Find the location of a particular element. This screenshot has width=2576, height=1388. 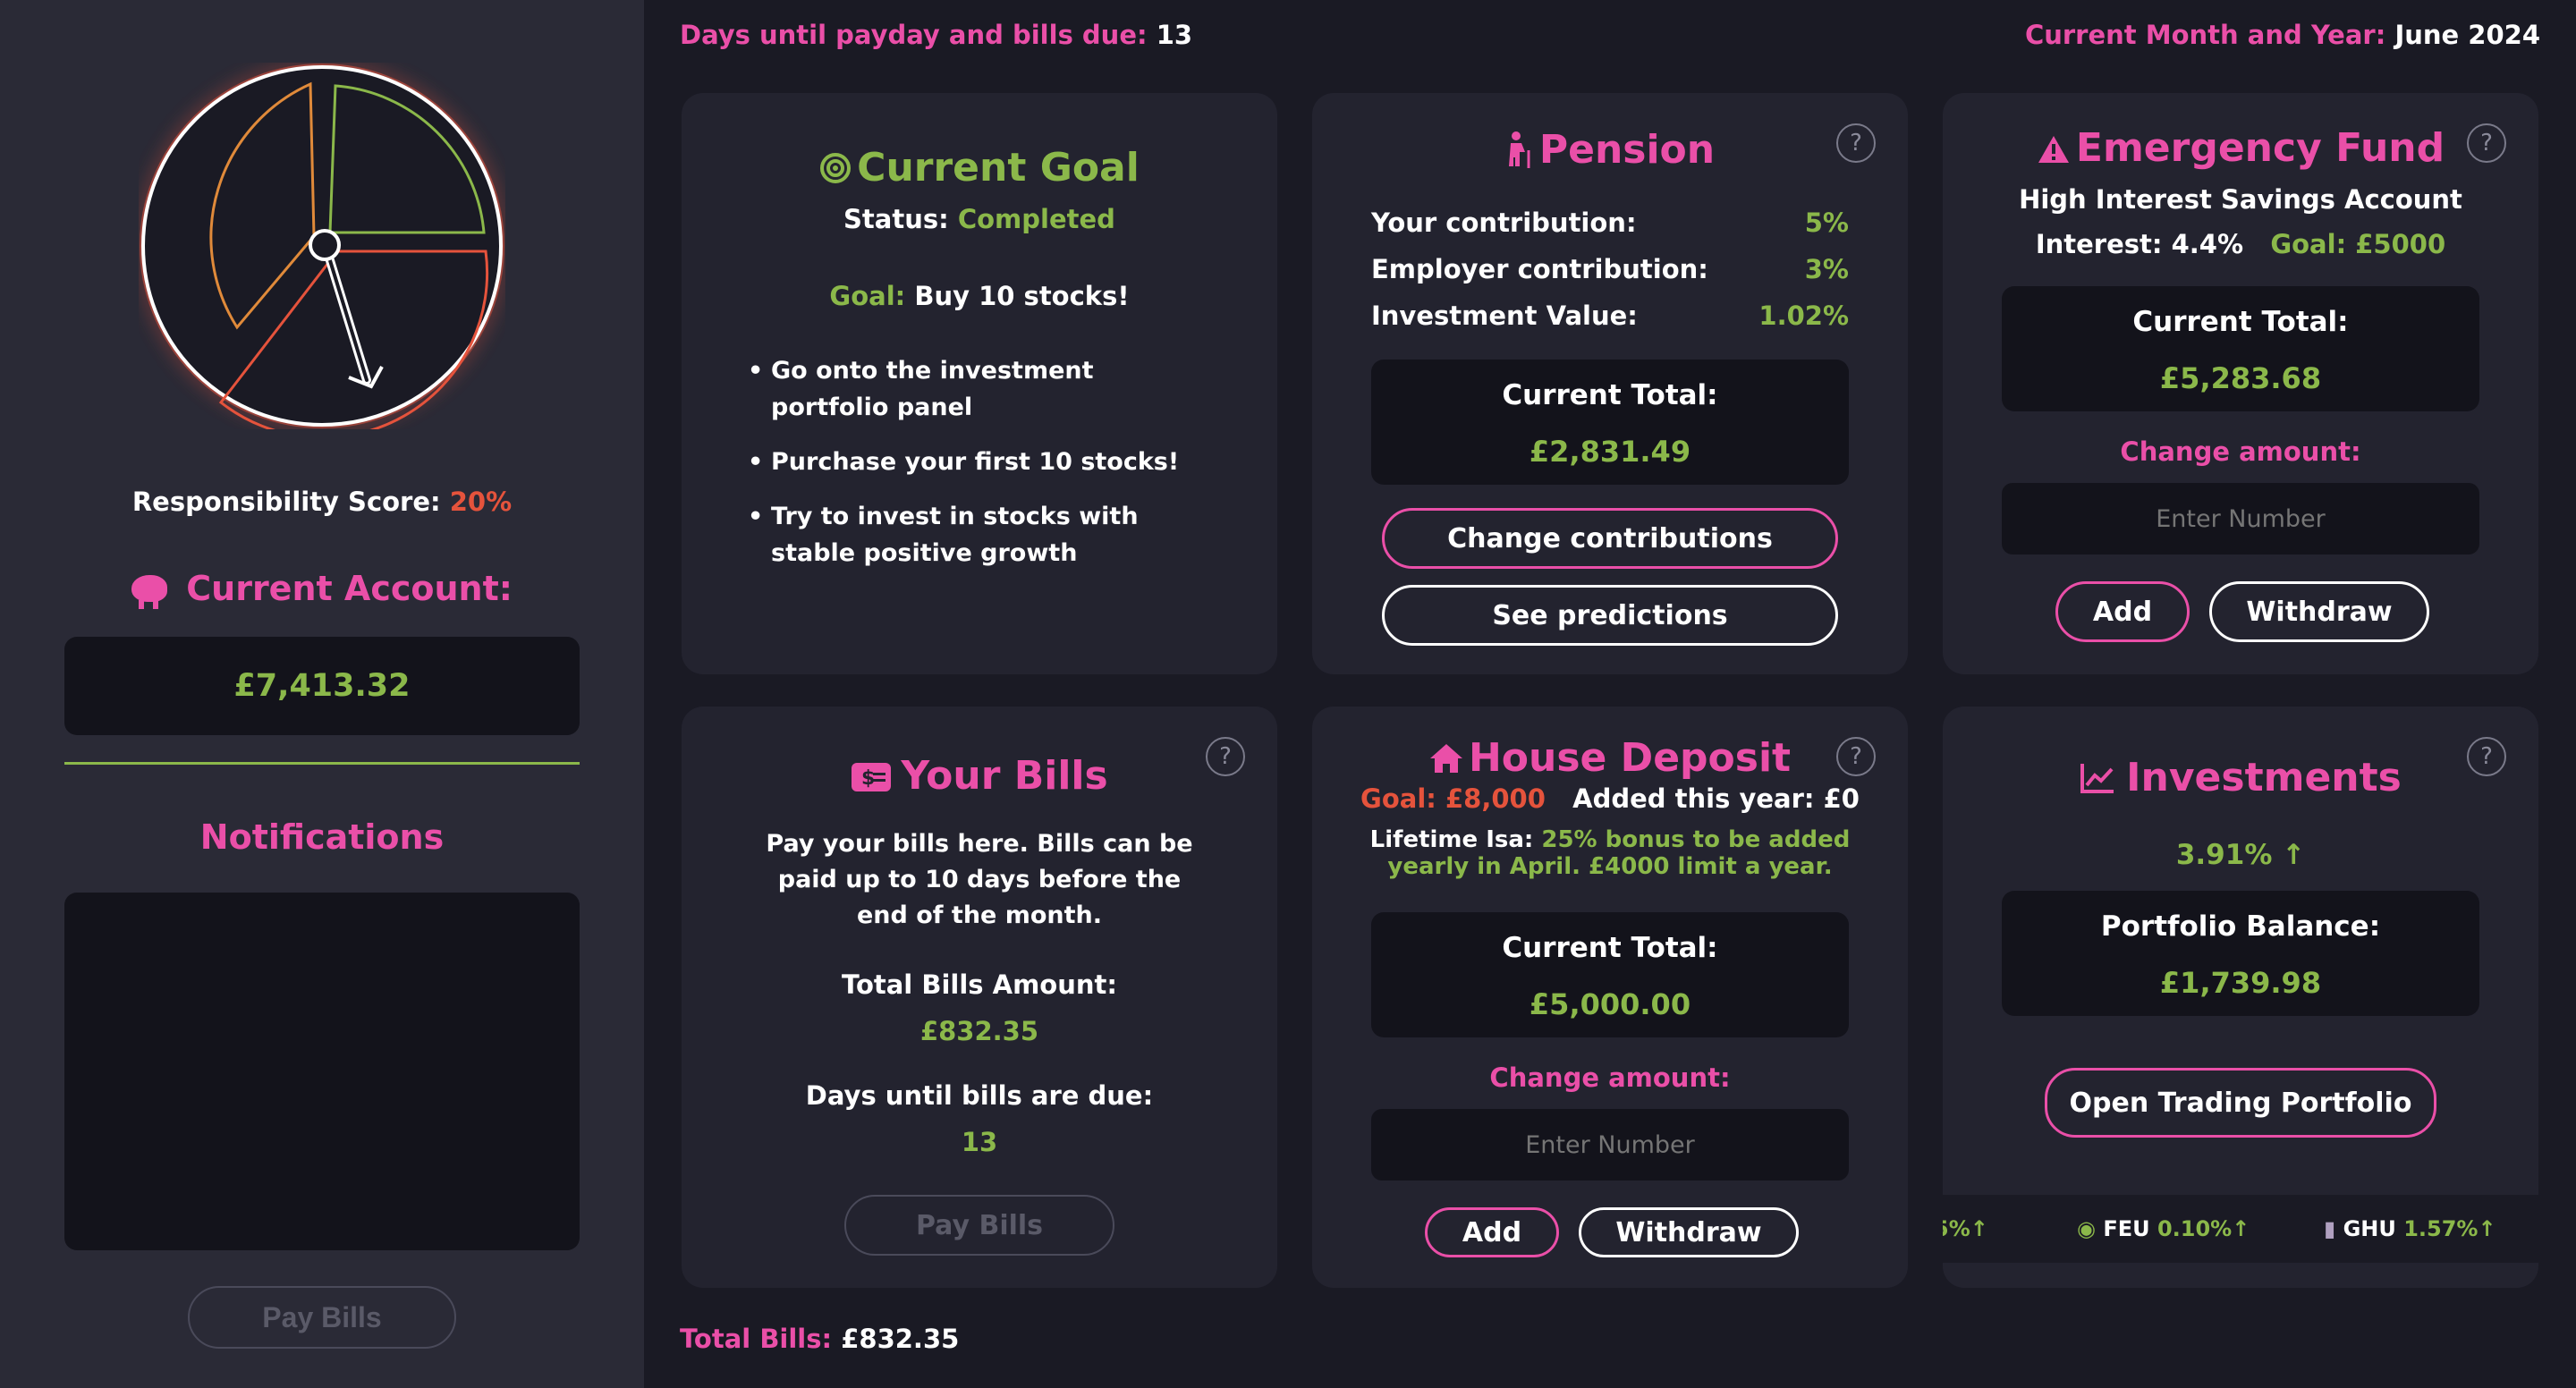

house-total-box: Current Total: £5,000.00 is located at coordinates (1610, 975).